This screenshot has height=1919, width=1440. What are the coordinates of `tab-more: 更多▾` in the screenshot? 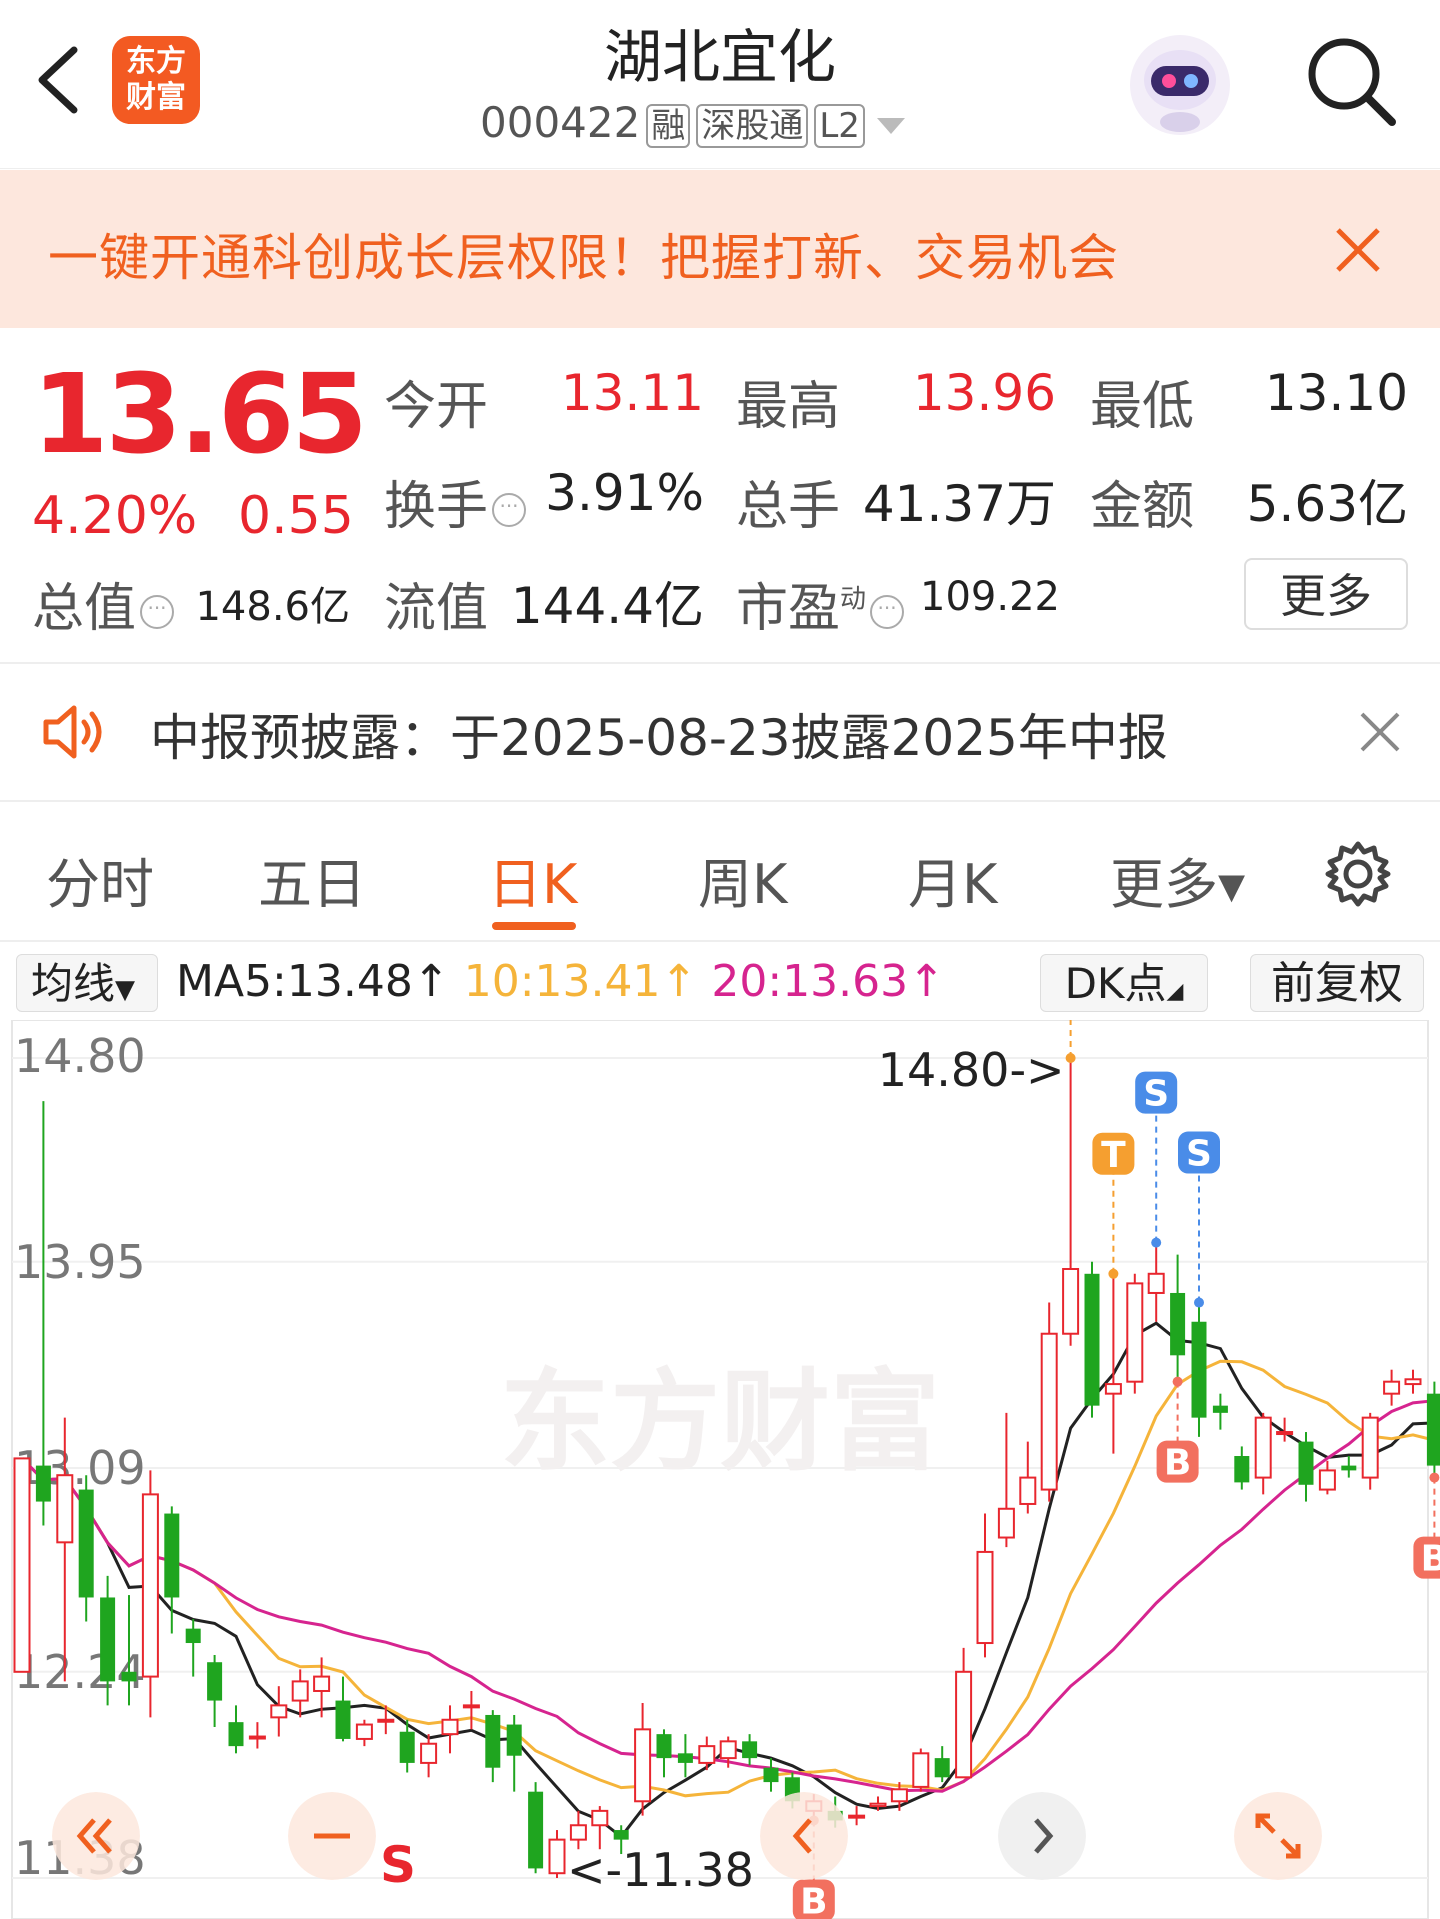 It's located at (1177, 879).